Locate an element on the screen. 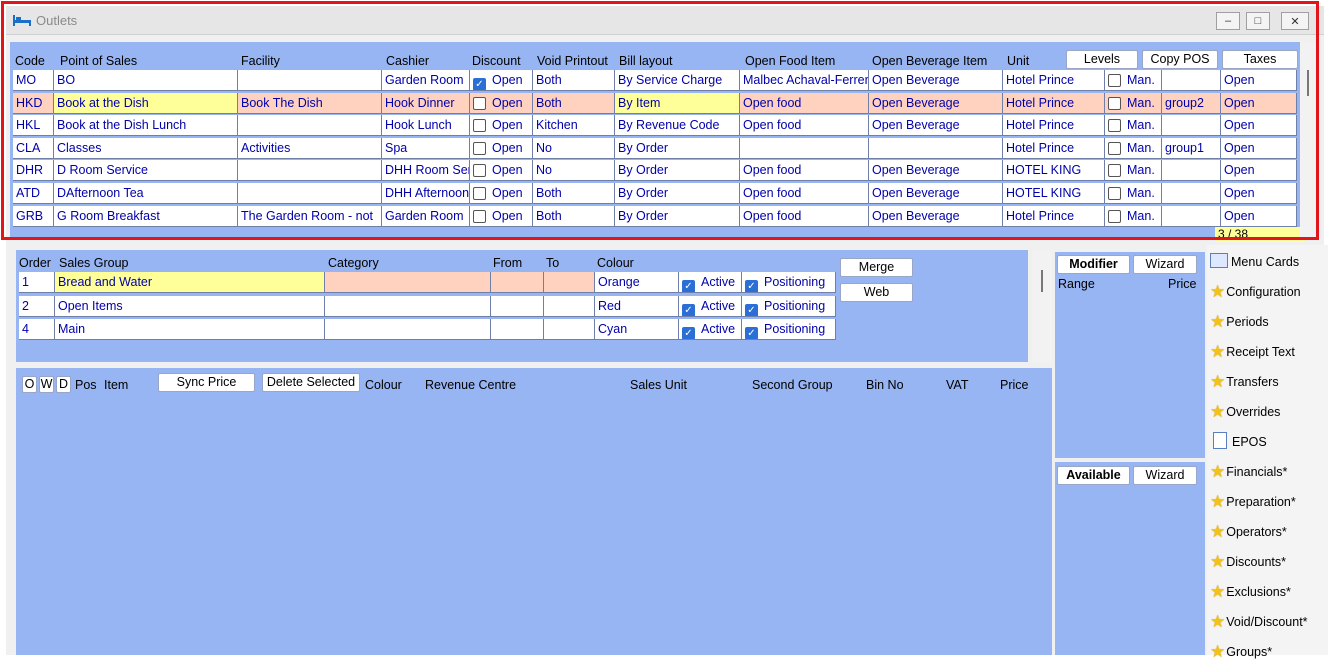 This screenshot has height=667, width=1328. outlet-cell-group: group1 is located at coordinates (1191, 148).